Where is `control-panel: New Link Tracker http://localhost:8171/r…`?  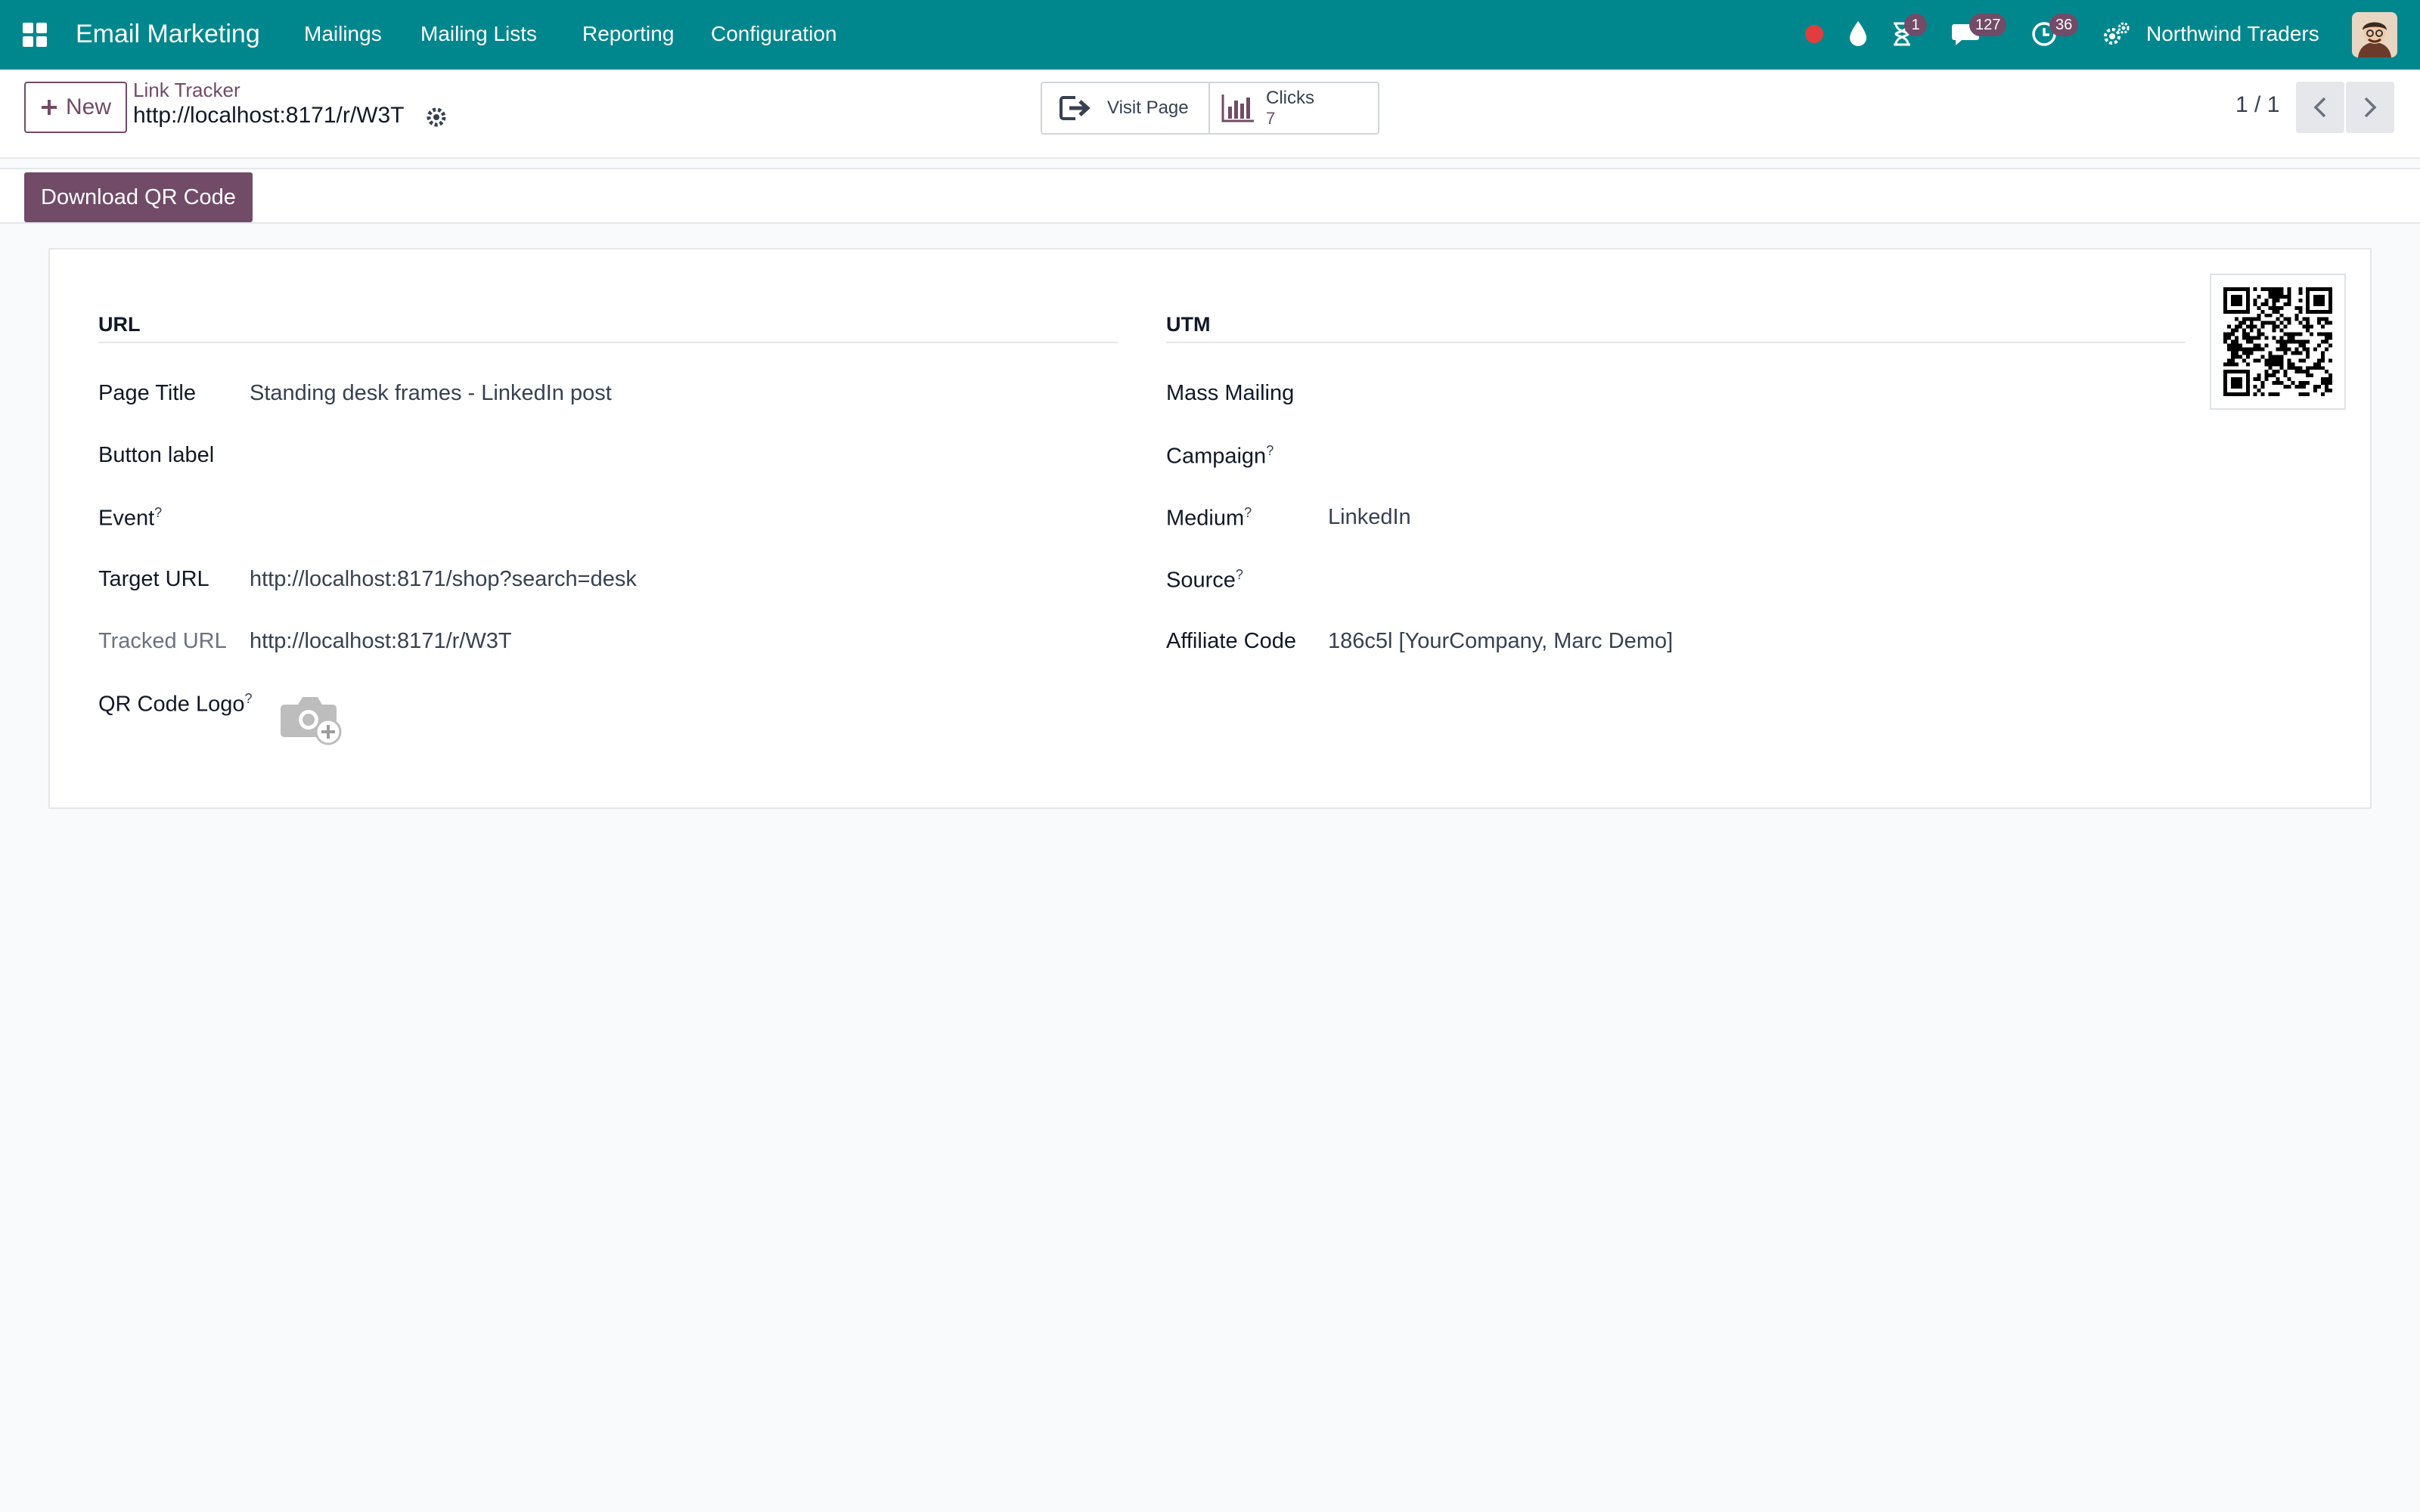
control-panel: New Link Tracker http://localhost:8171/r… is located at coordinates (1210, 114).